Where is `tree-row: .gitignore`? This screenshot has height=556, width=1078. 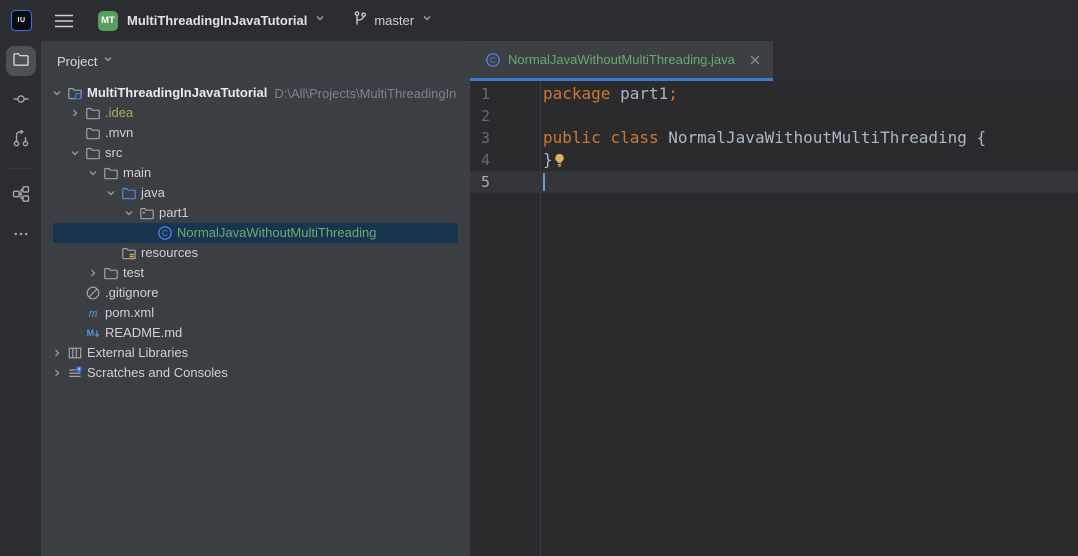 tree-row: .gitignore is located at coordinates (255, 293).